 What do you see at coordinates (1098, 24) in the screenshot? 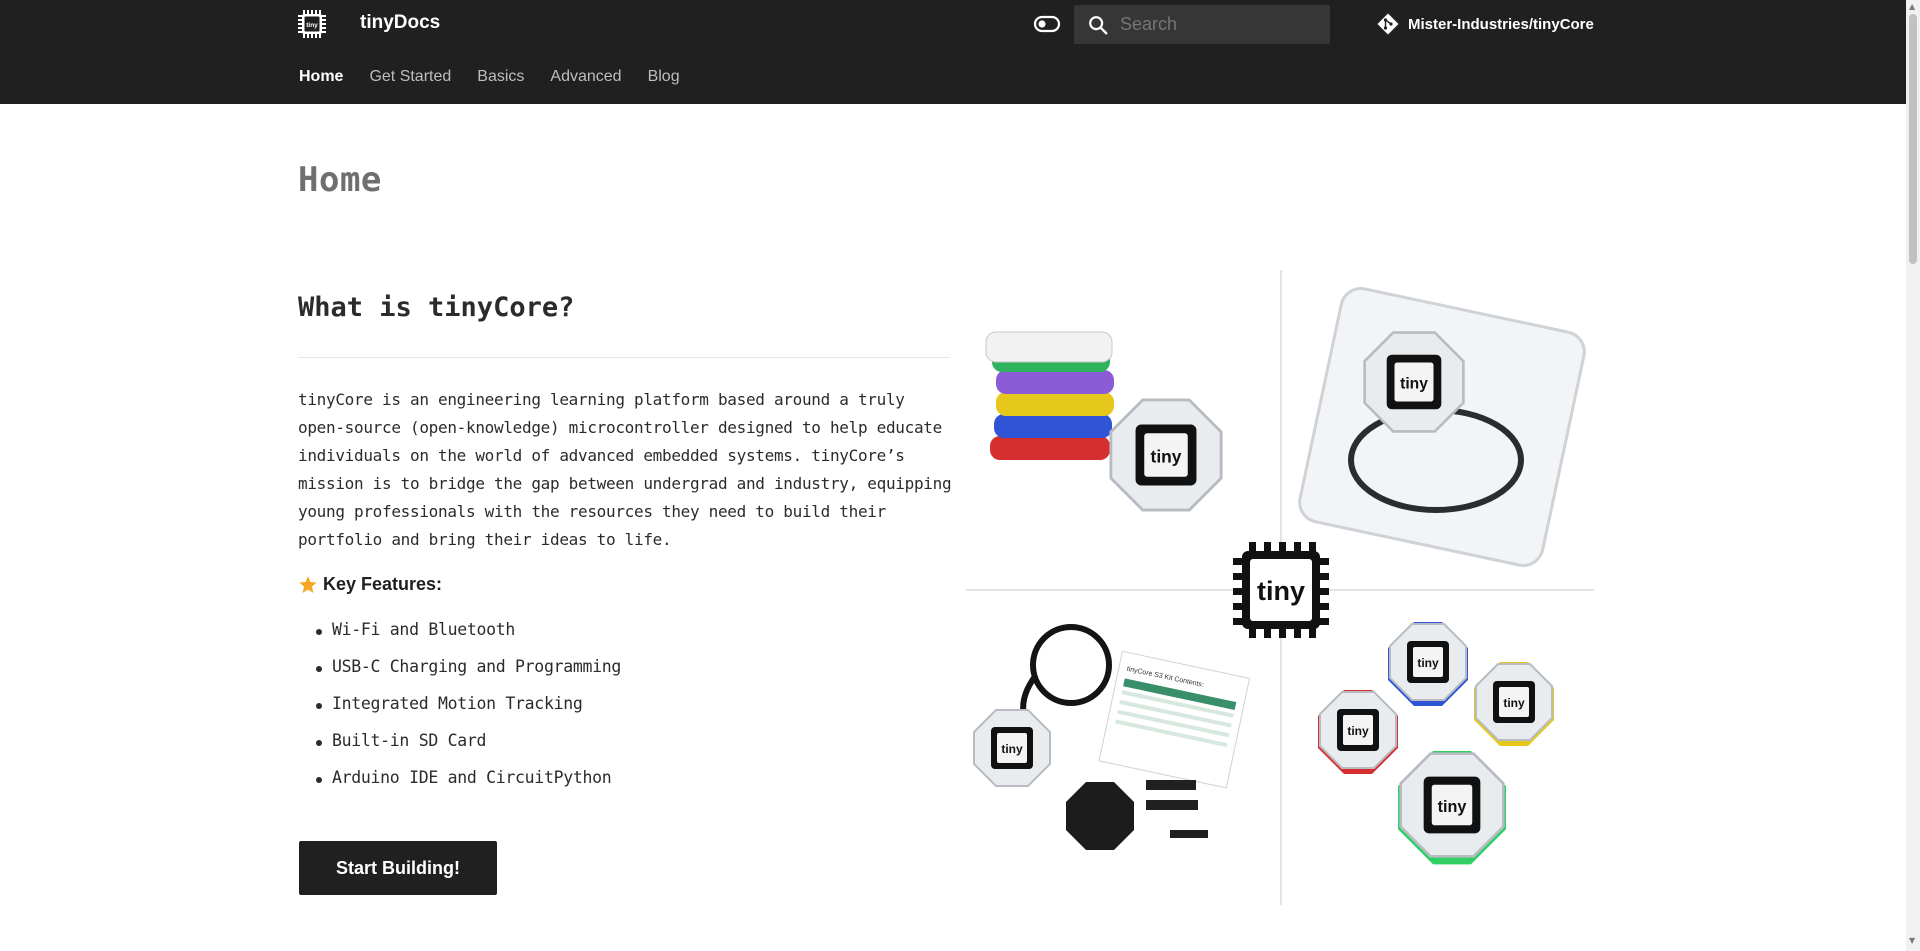
I see `search-icon` at bounding box center [1098, 24].